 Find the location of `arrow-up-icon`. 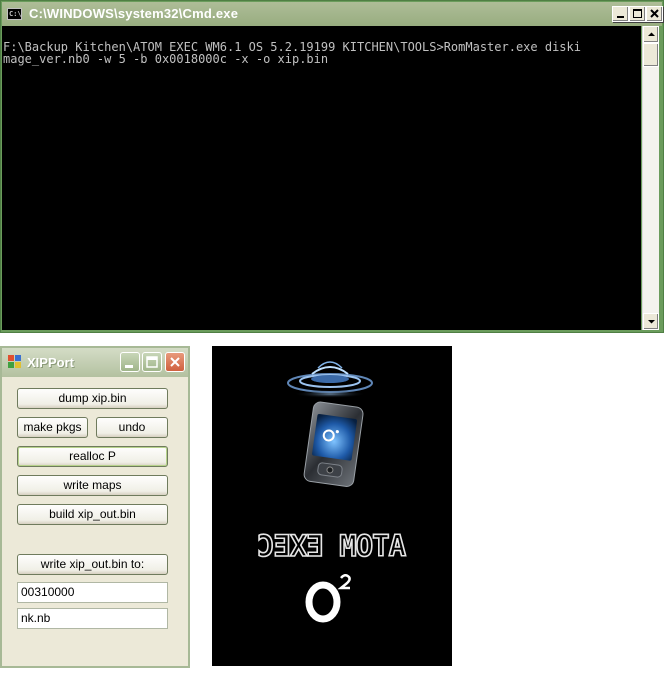

arrow-up-icon is located at coordinates (651, 34).